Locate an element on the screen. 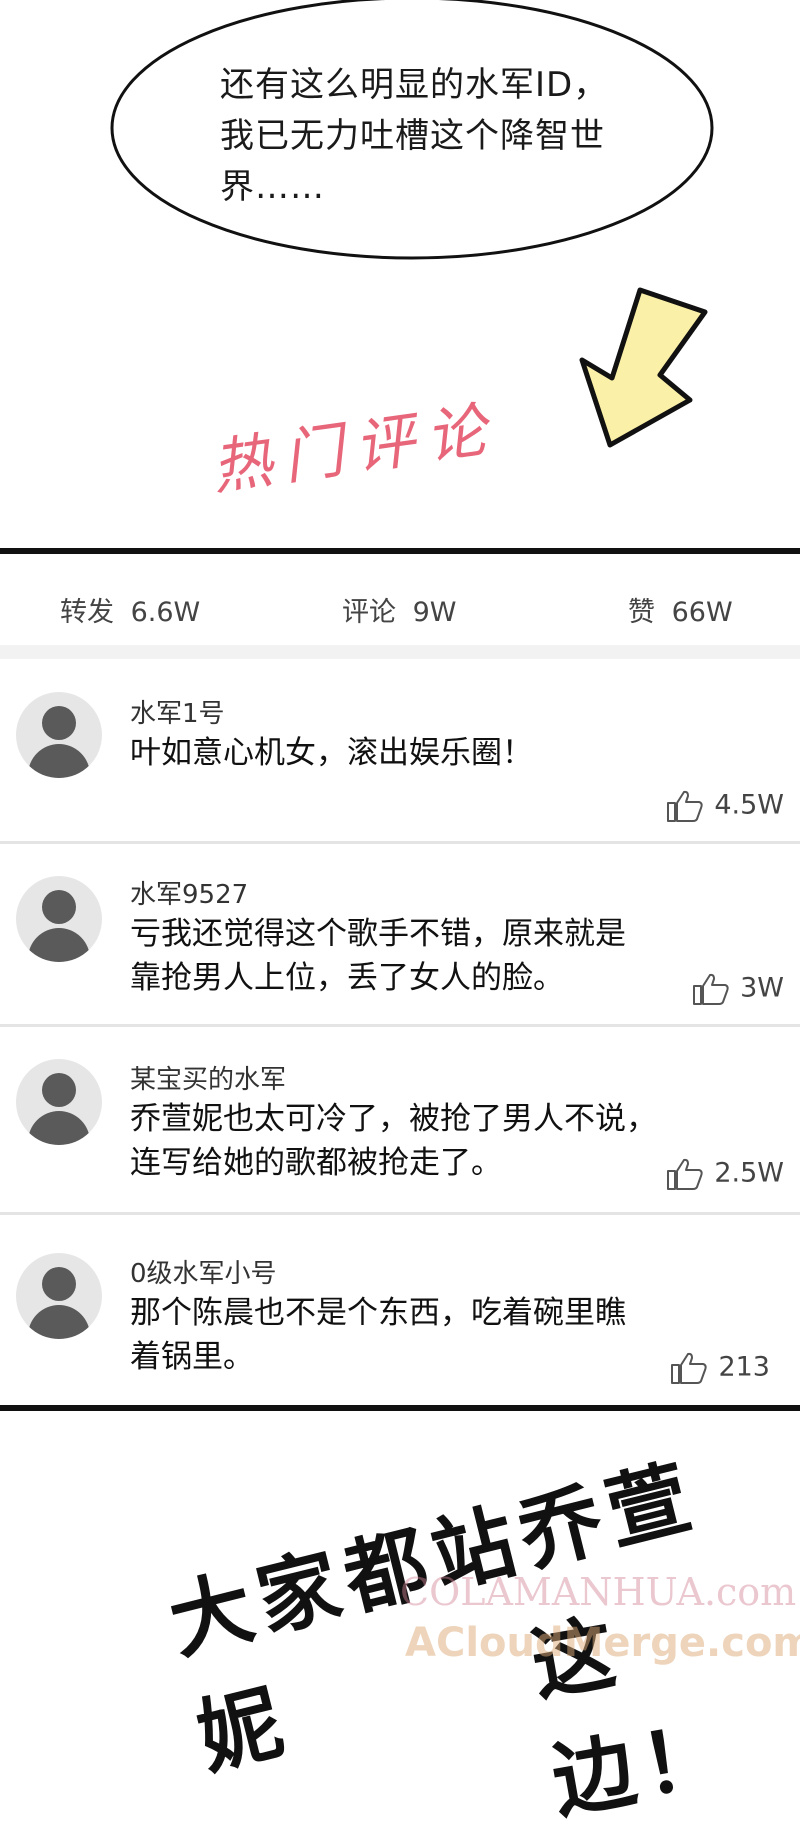  comment-like: 4.5W is located at coordinates (725, 806).